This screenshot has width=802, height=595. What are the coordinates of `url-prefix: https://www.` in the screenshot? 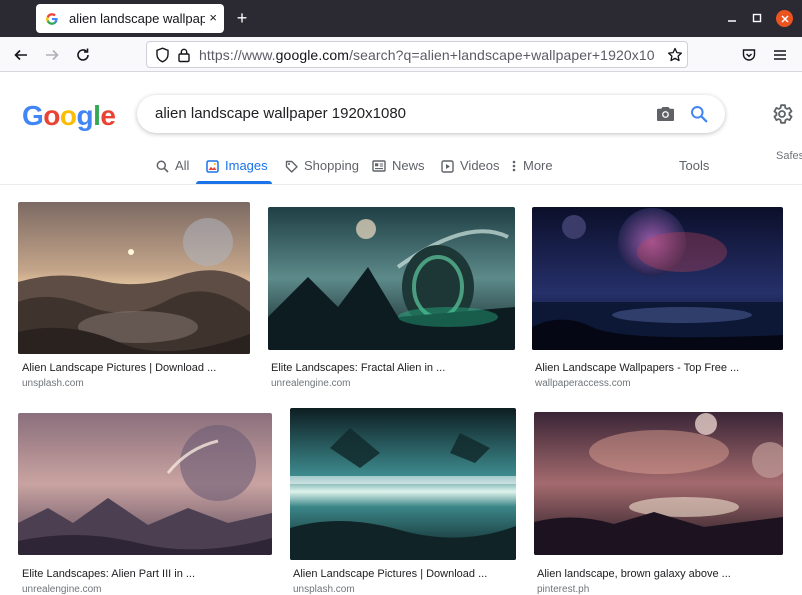 It's located at (237, 55).